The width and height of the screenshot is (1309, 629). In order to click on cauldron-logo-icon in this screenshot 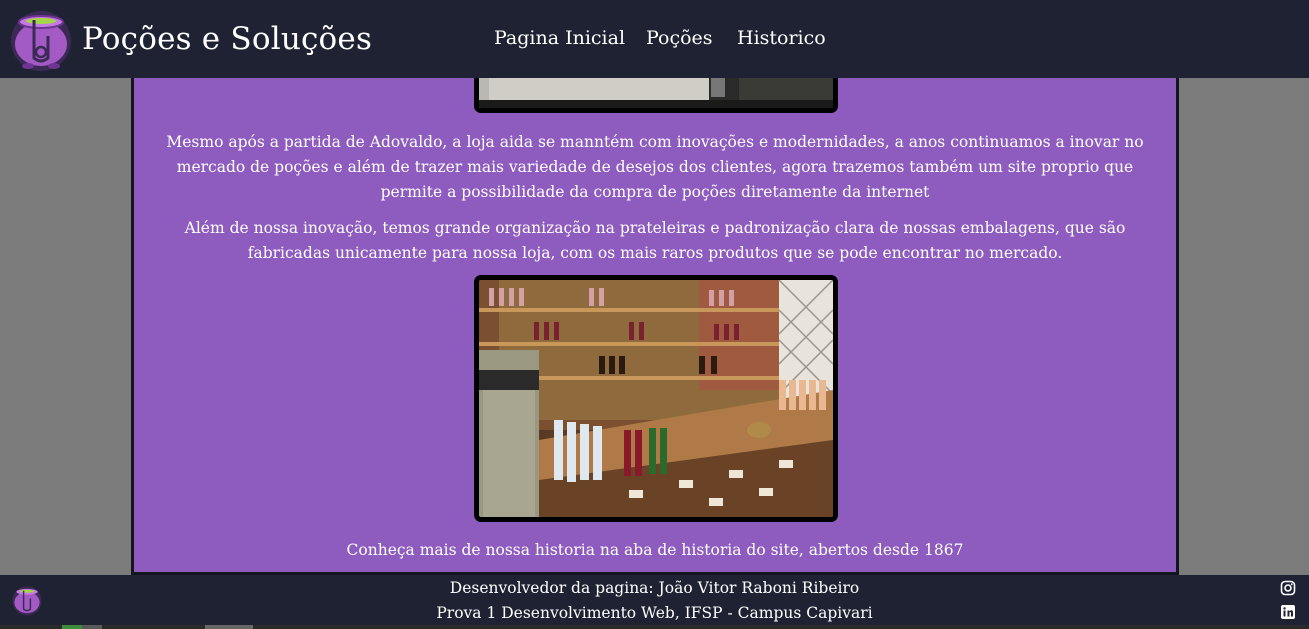, I will do `click(41, 39)`.